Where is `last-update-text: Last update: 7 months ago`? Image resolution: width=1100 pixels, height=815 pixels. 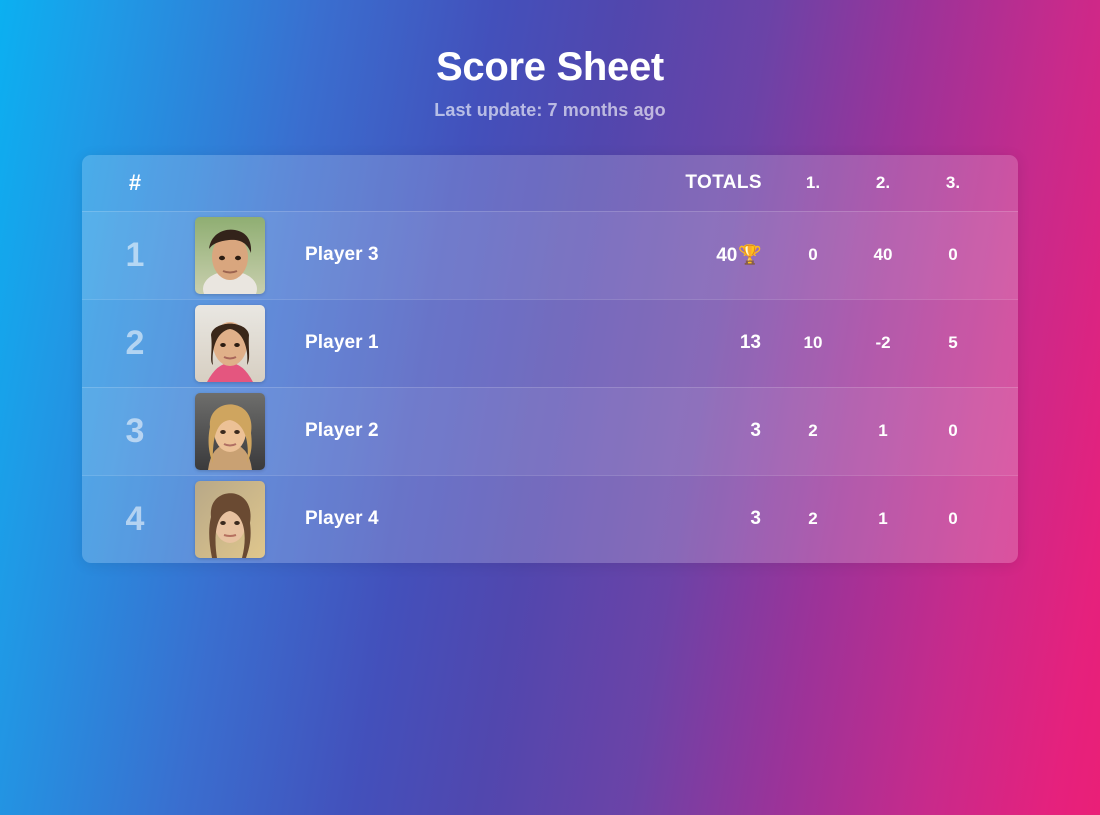
last-update-text: Last update: 7 months ago is located at coordinates (550, 110).